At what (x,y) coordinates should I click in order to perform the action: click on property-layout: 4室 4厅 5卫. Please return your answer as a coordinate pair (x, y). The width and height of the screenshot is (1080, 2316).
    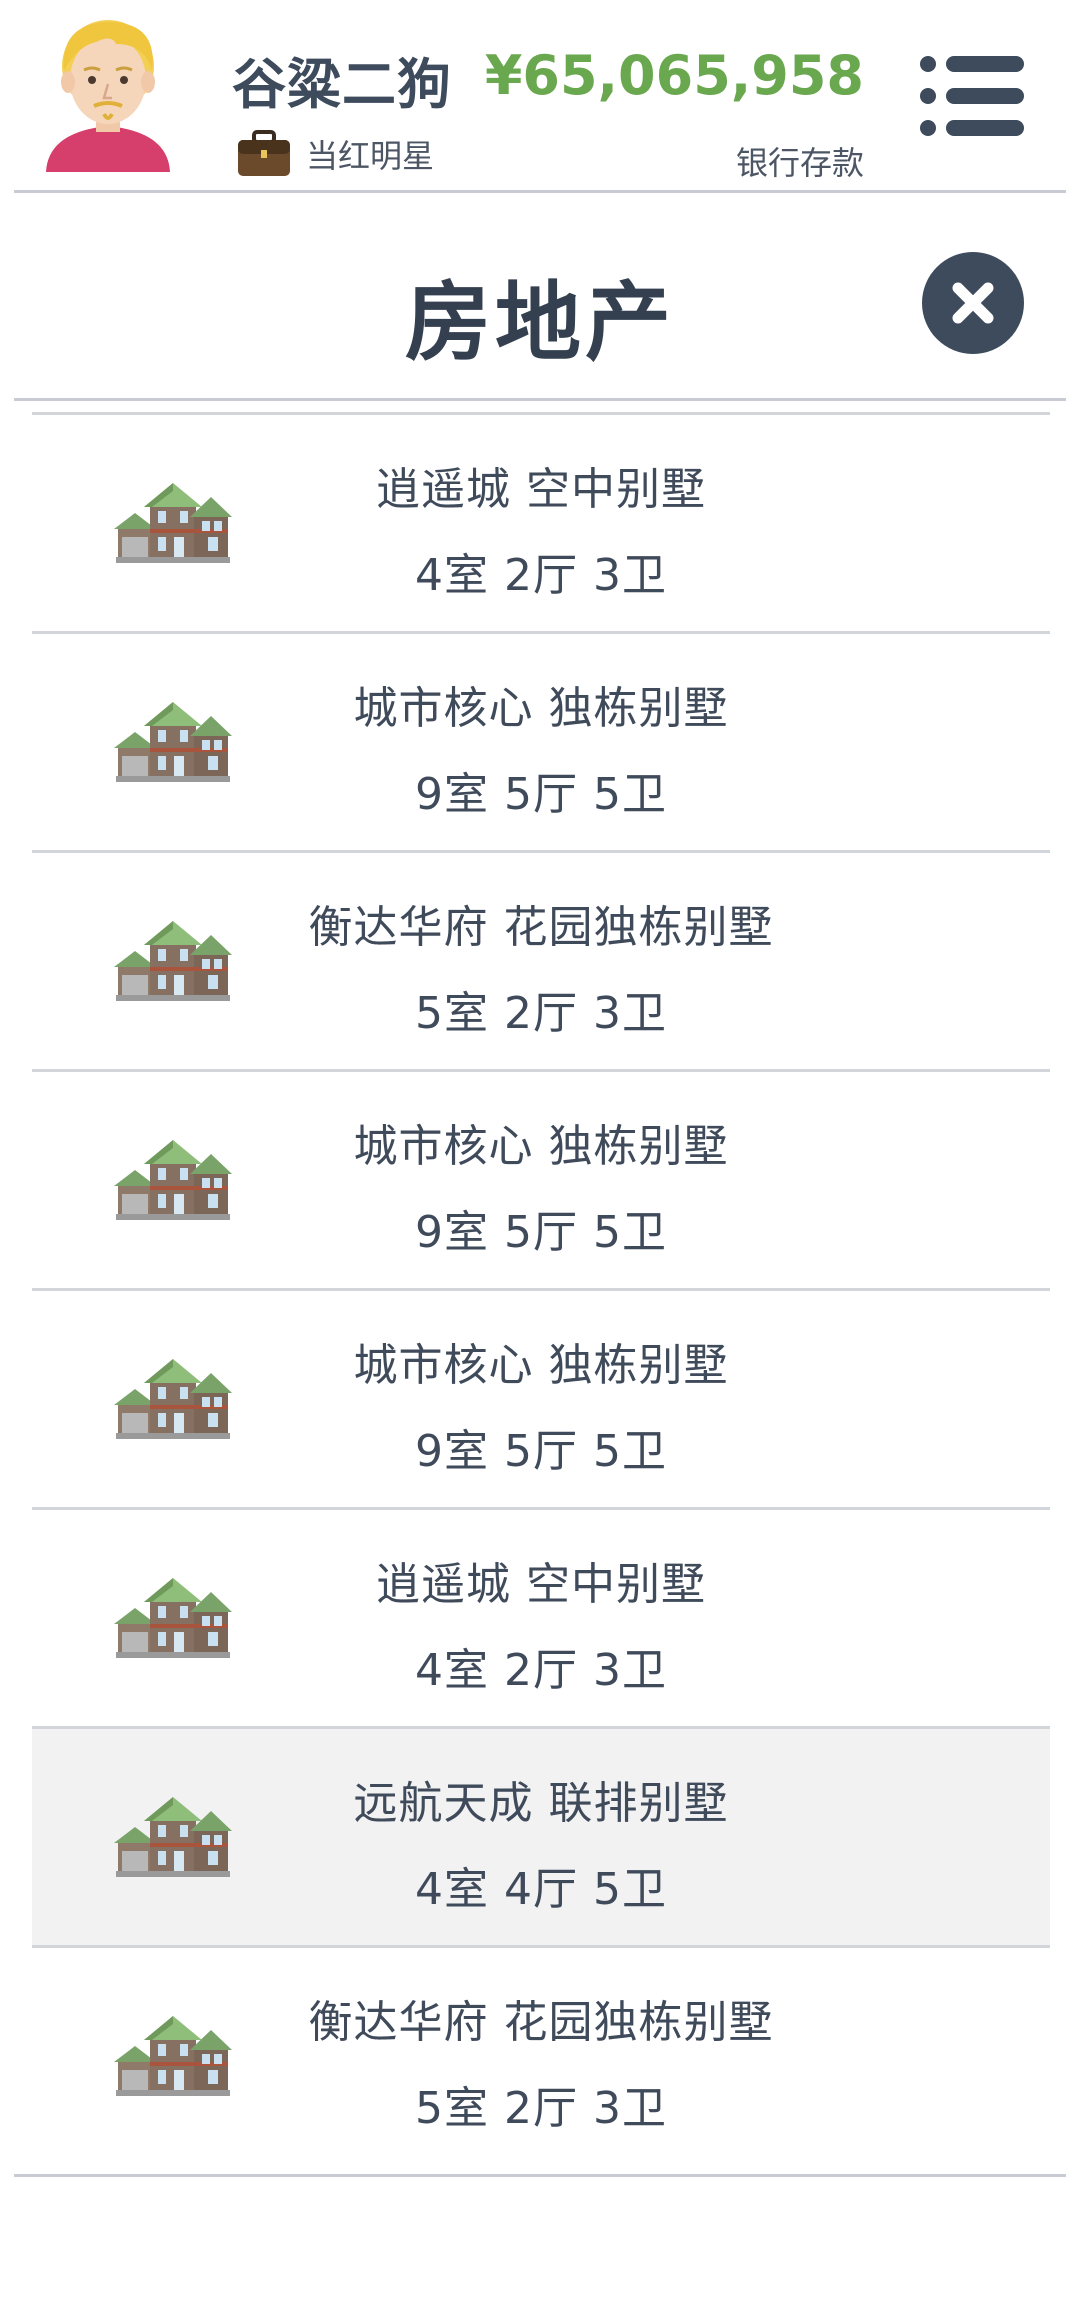
    Looking at the image, I should click on (541, 1889).